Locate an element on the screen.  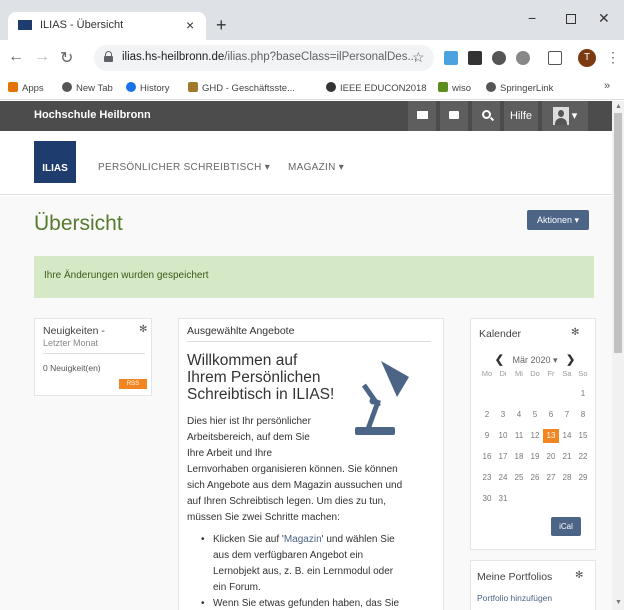
new-tab-button: + is located at coordinates (221, 25).